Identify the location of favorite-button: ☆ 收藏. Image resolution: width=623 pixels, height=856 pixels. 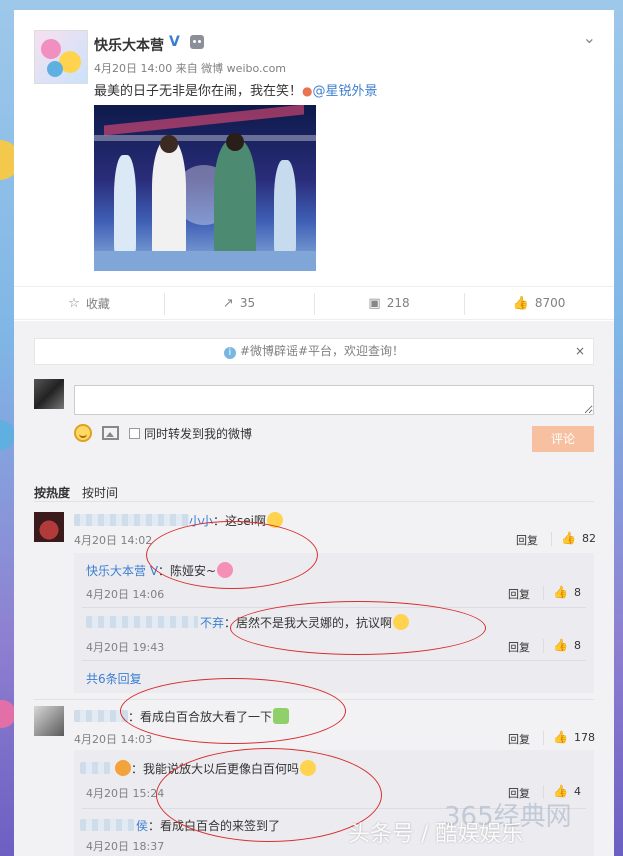
(89, 303).